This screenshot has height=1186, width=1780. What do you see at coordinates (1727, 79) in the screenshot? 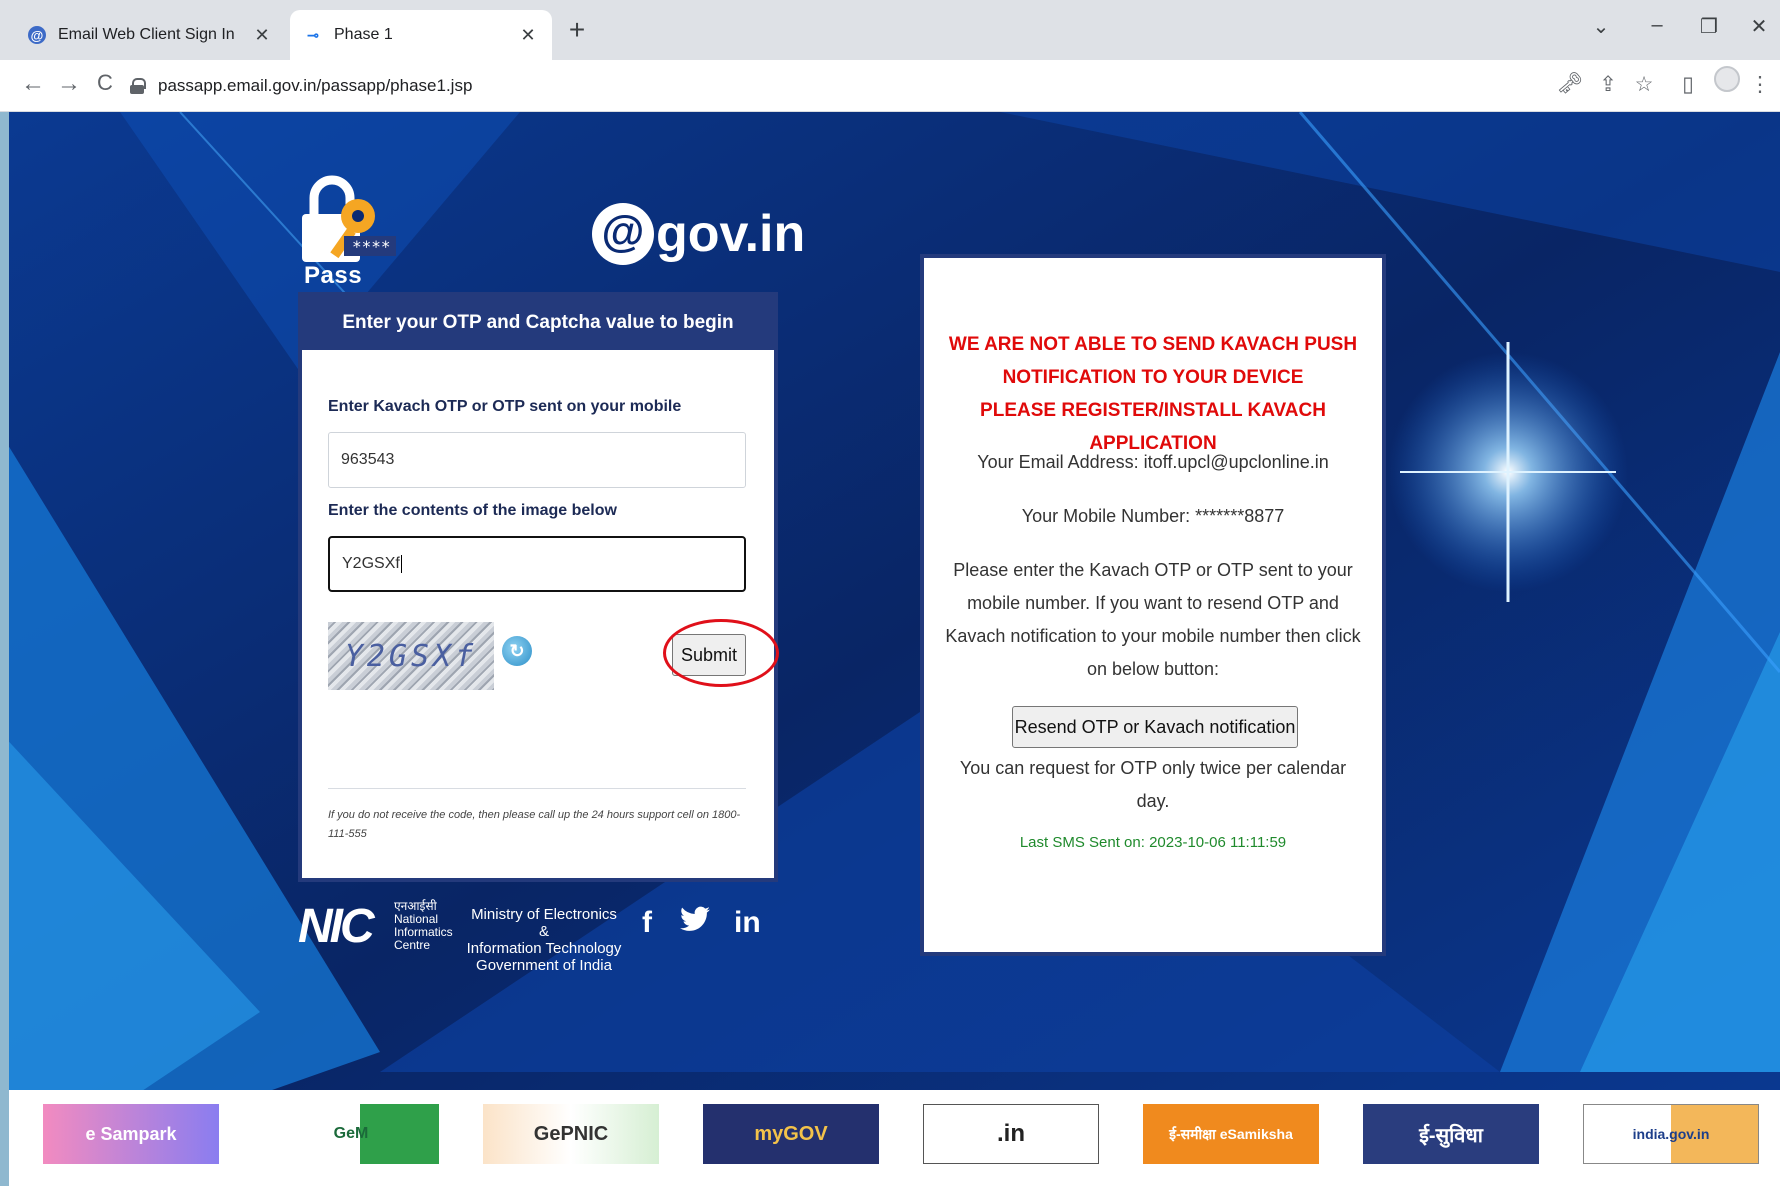
I see `profile-avatar` at bounding box center [1727, 79].